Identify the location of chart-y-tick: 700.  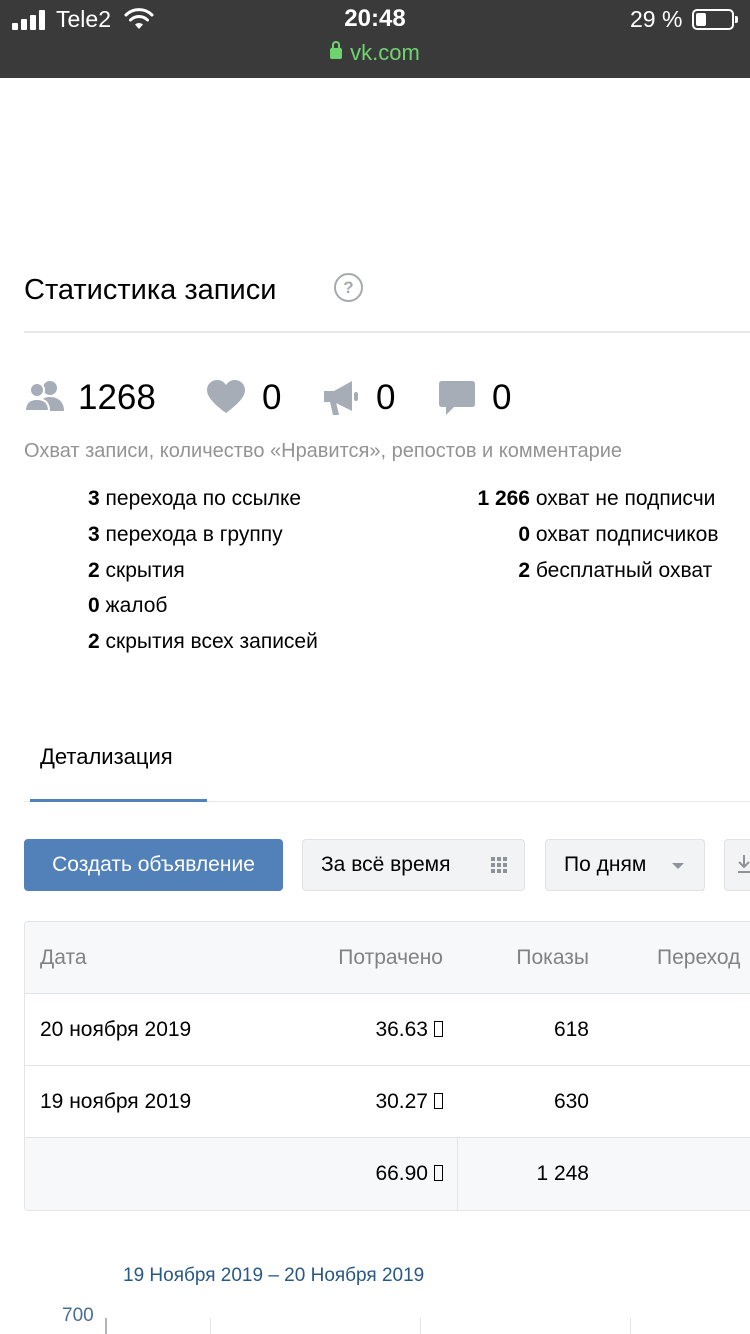
(78, 1315).